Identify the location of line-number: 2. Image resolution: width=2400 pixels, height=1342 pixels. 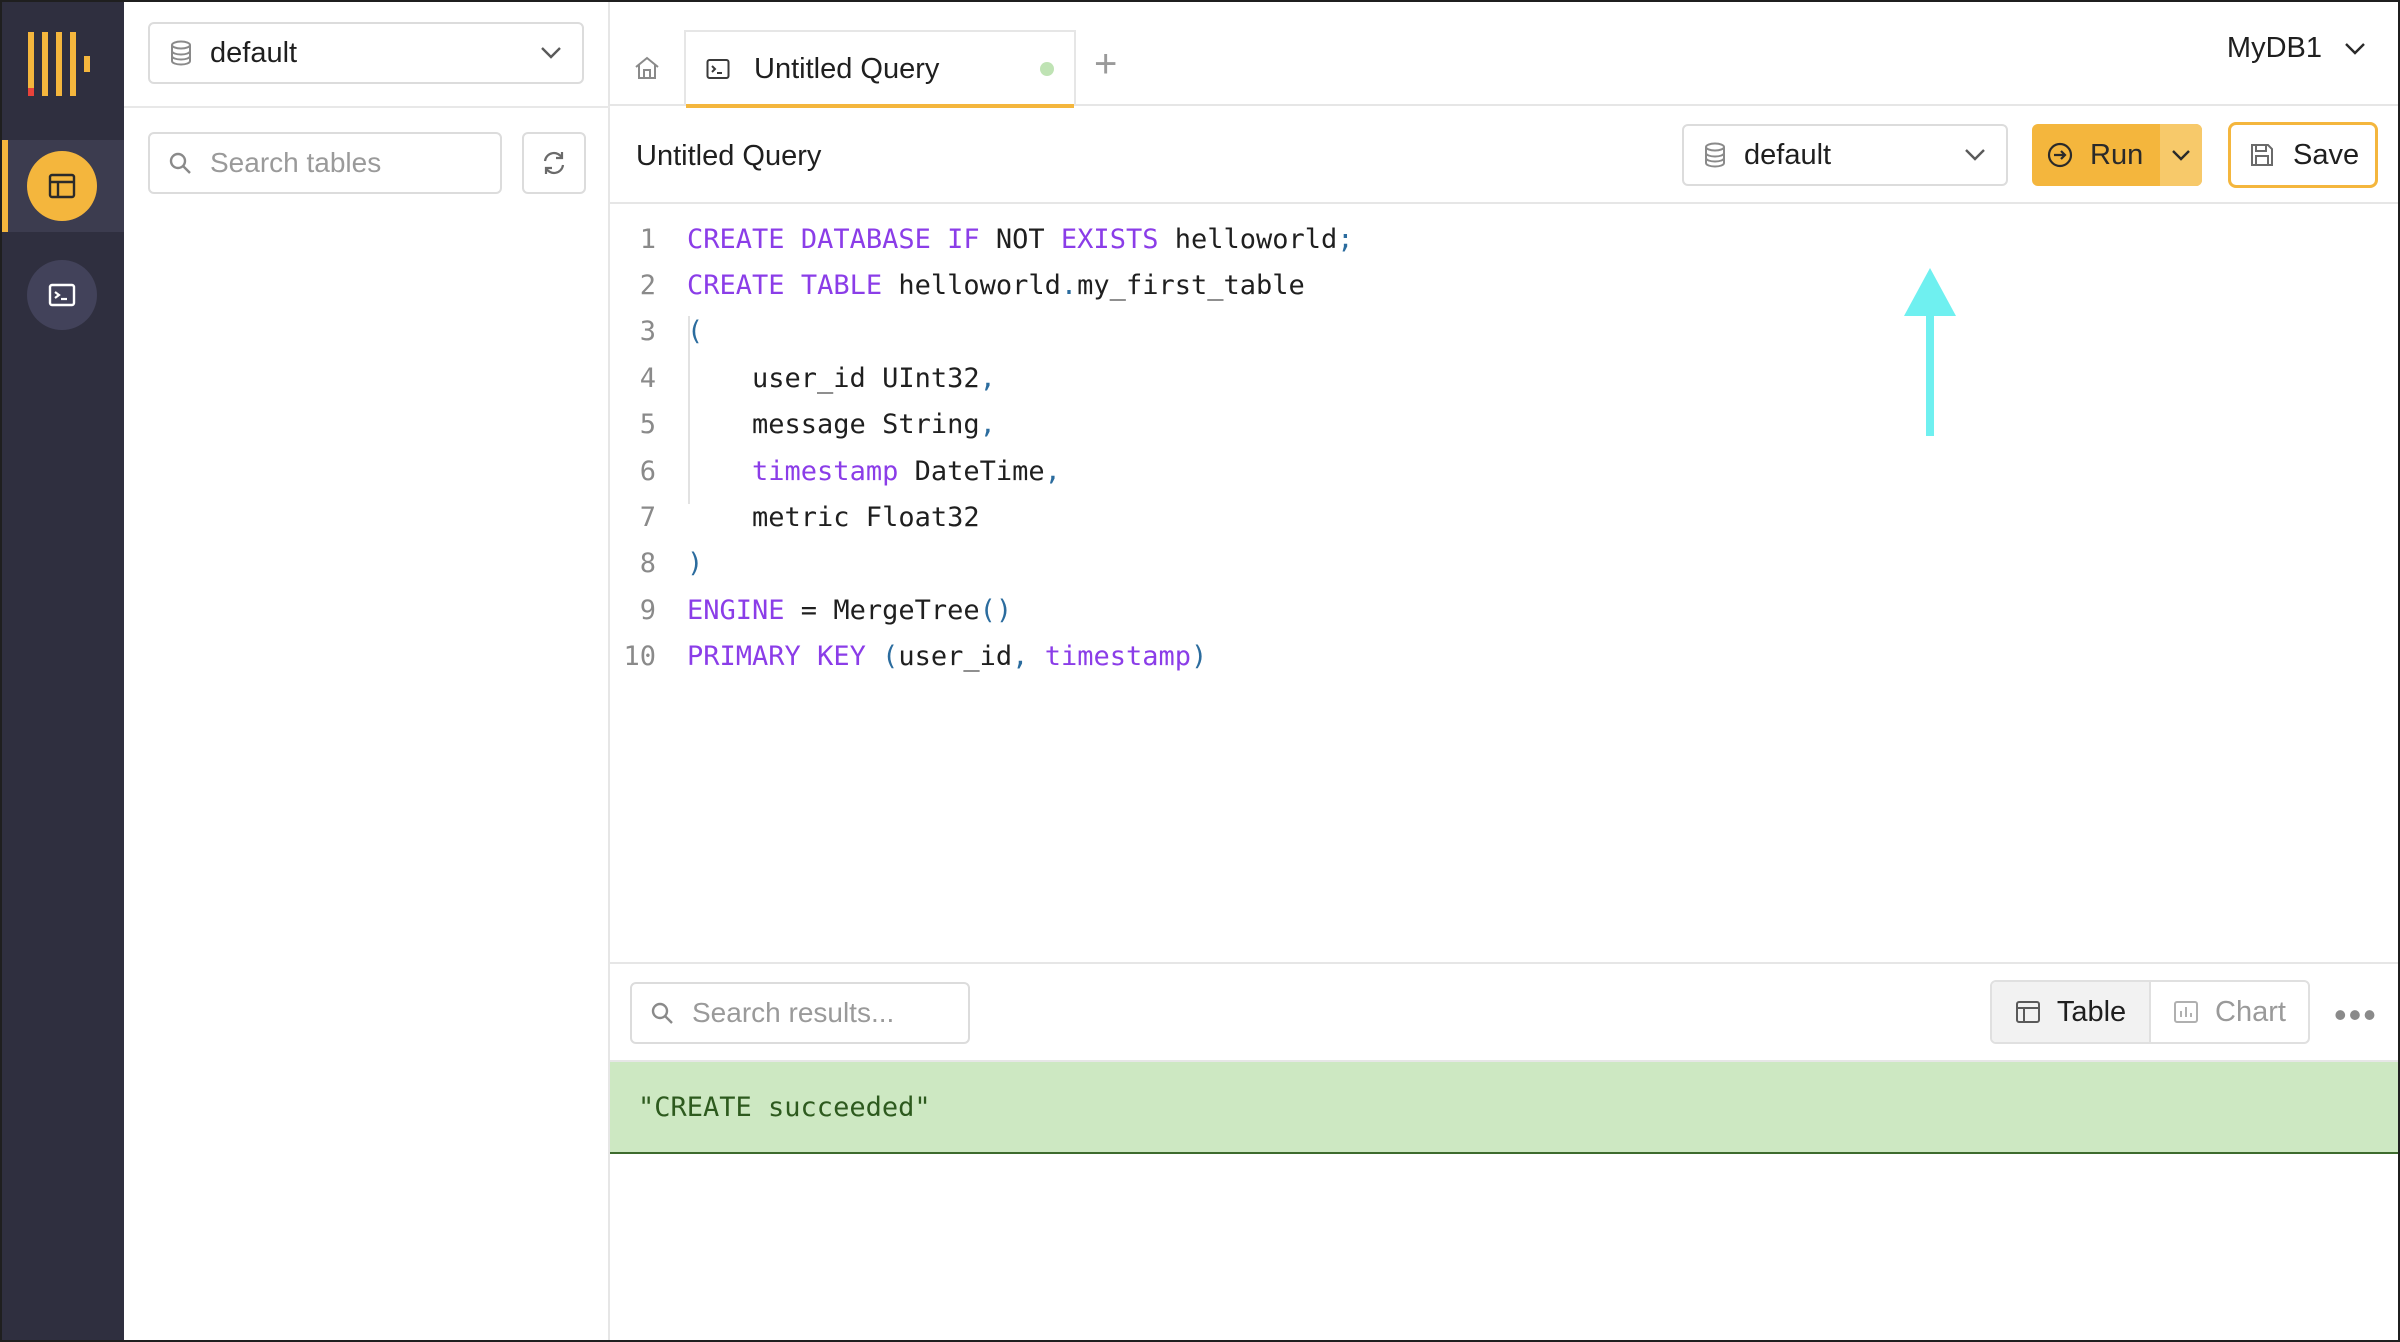
(647, 285).